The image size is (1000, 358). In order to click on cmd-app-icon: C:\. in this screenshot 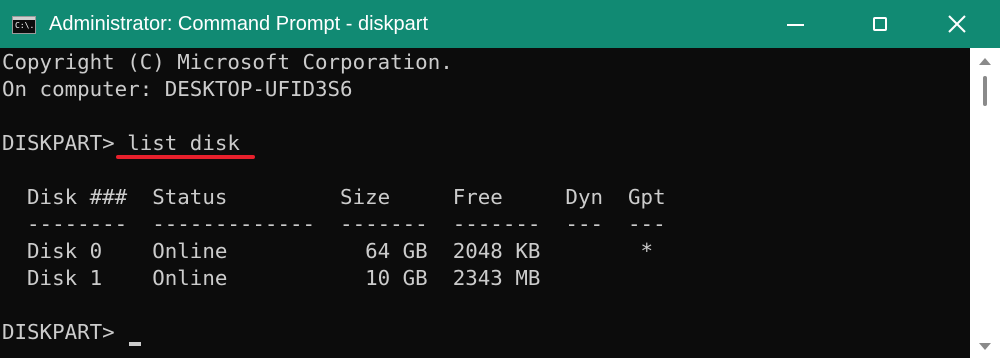, I will do `click(24, 25)`.